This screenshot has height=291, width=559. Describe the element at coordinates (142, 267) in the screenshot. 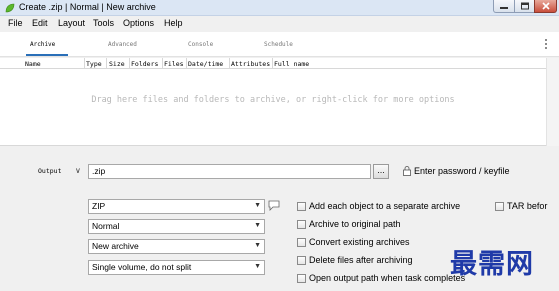

I see `split-value: Single volume, do not split` at that location.